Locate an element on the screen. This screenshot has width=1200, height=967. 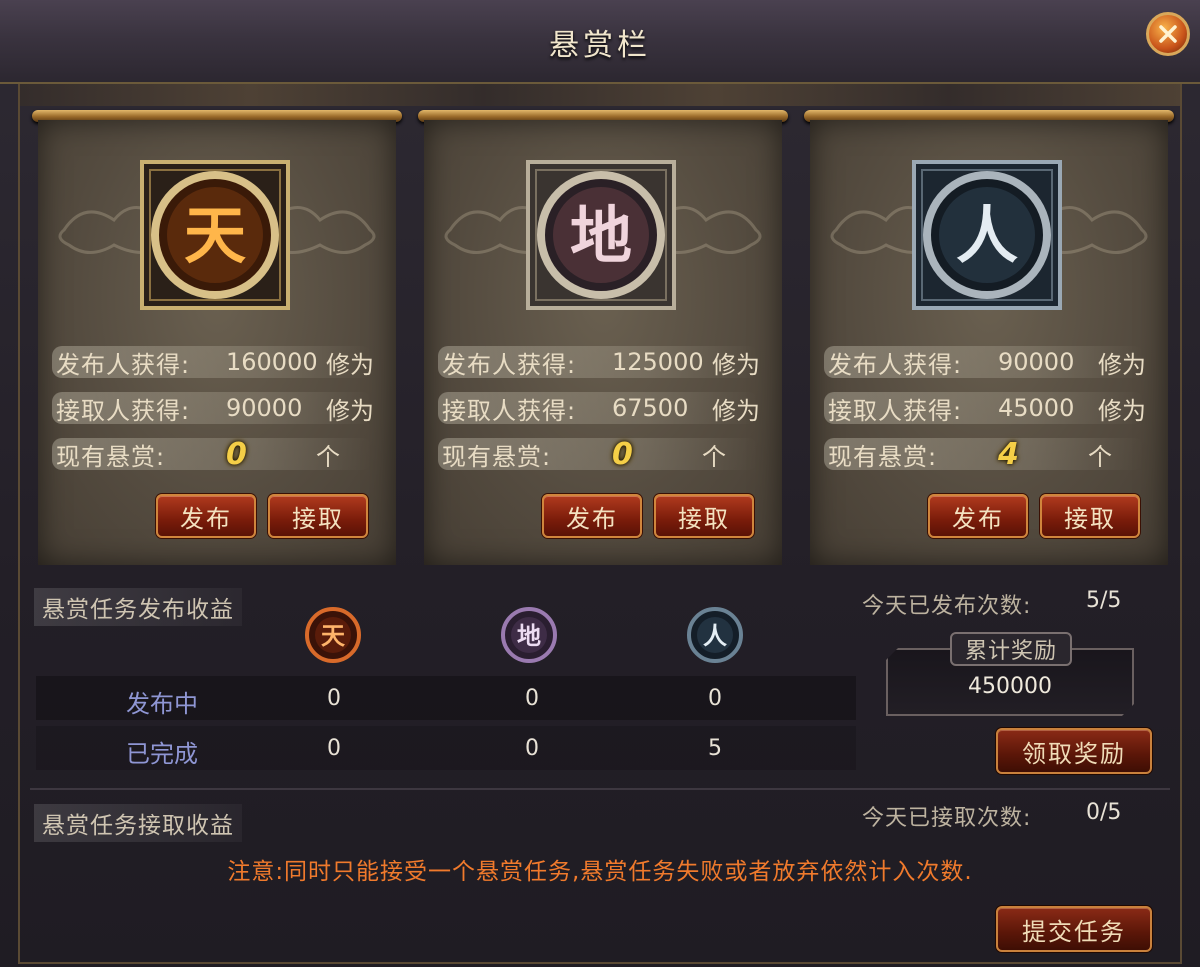
di-mini-icon: 地 is located at coordinates (529, 635).